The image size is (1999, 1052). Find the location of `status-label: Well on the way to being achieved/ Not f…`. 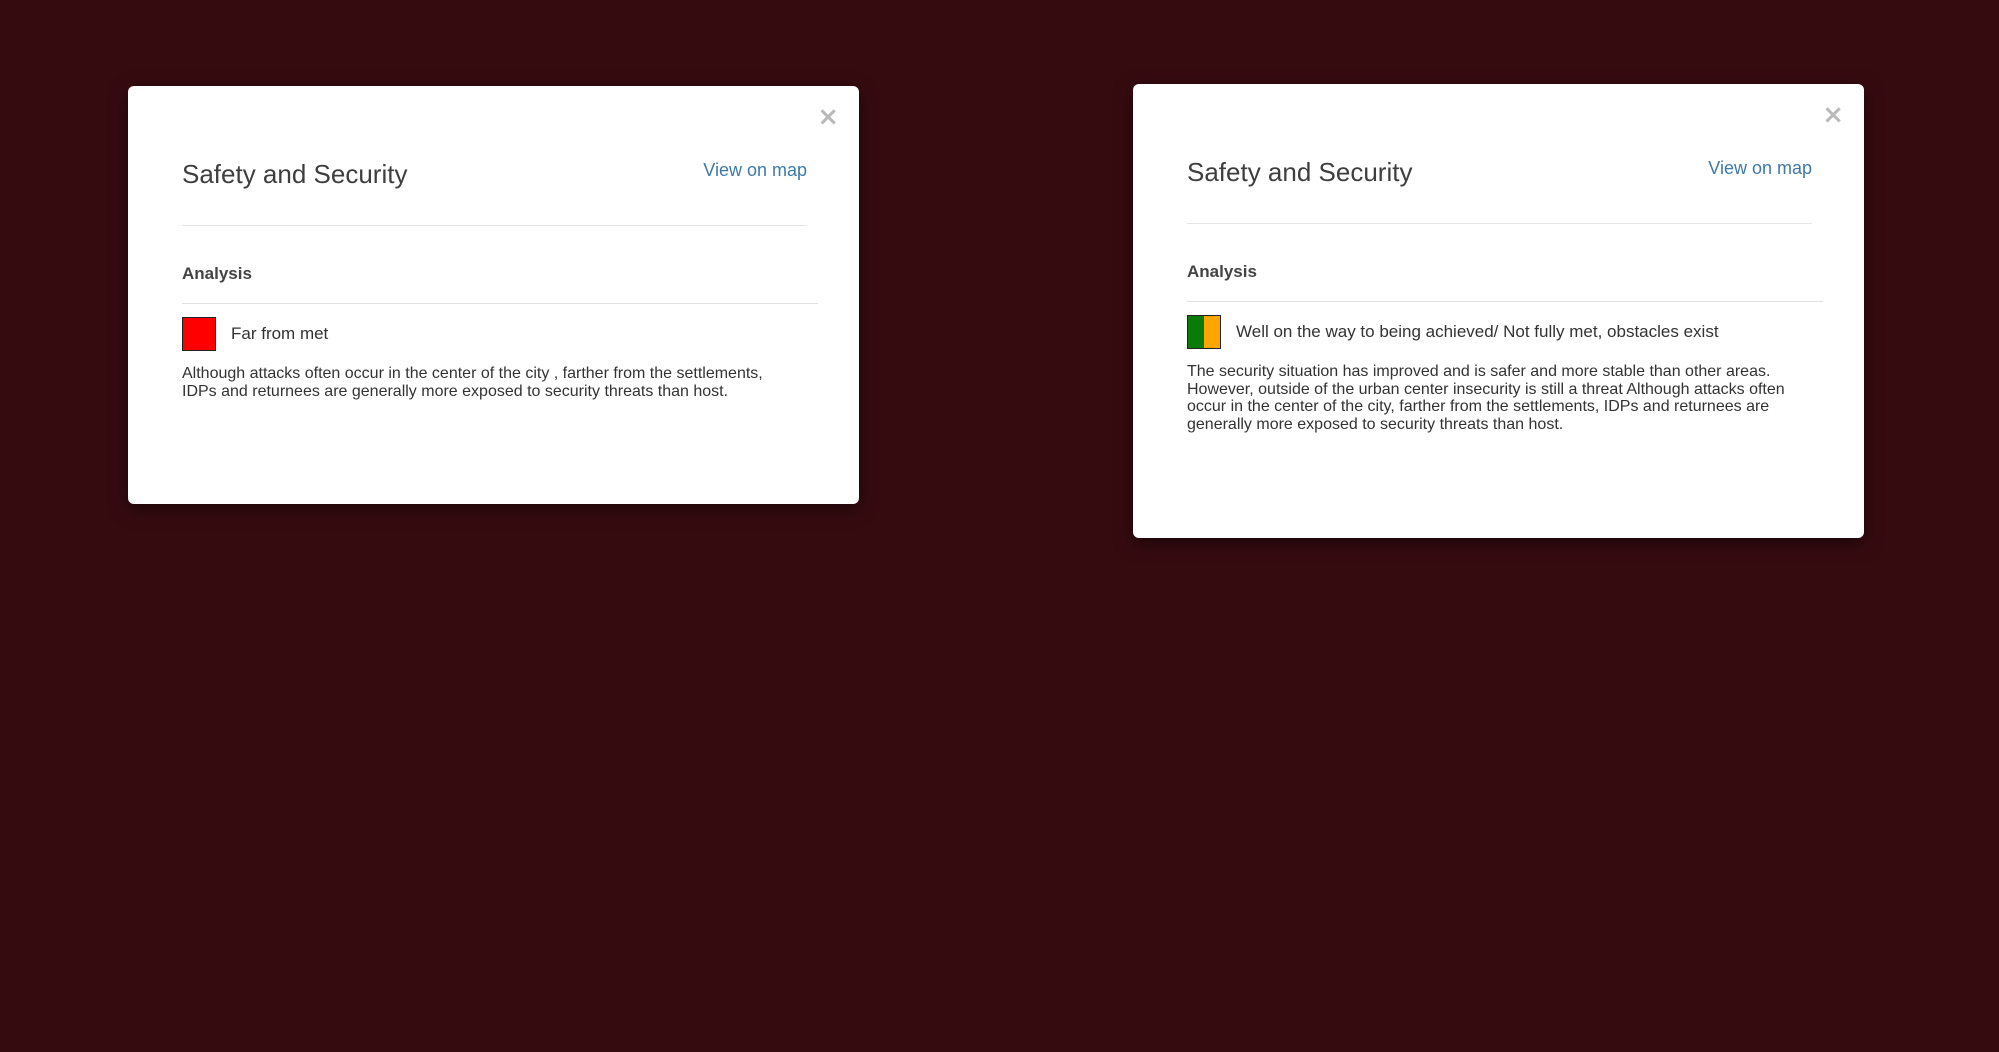

status-label: Well on the way to being achieved/ Not f… is located at coordinates (1477, 331).